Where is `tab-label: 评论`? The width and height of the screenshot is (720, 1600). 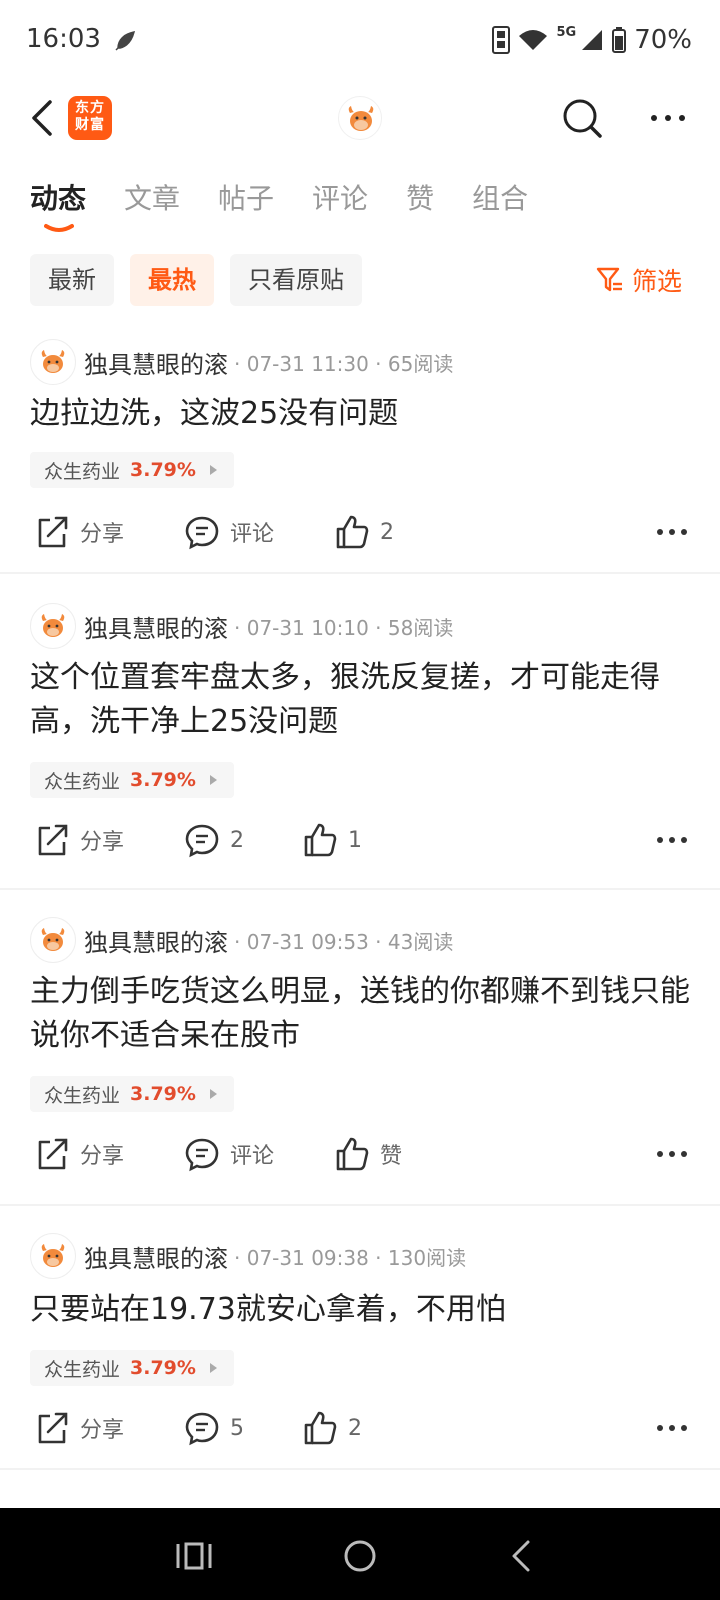 tab-label: 评论 is located at coordinates (340, 198).